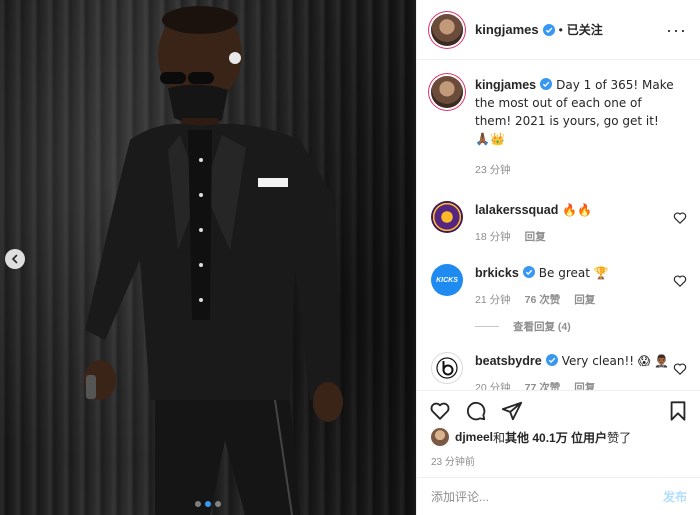 The image size is (700, 515). What do you see at coordinates (676, 30) in the screenshot?
I see `more-options-icon: ···` at bounding box center [676, 30].